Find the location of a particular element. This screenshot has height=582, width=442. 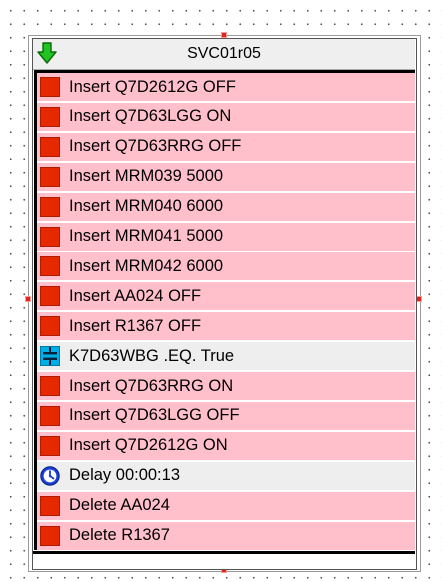

action-step-row: Insert Q7D2612G ON is located at coordinates (226, 446).